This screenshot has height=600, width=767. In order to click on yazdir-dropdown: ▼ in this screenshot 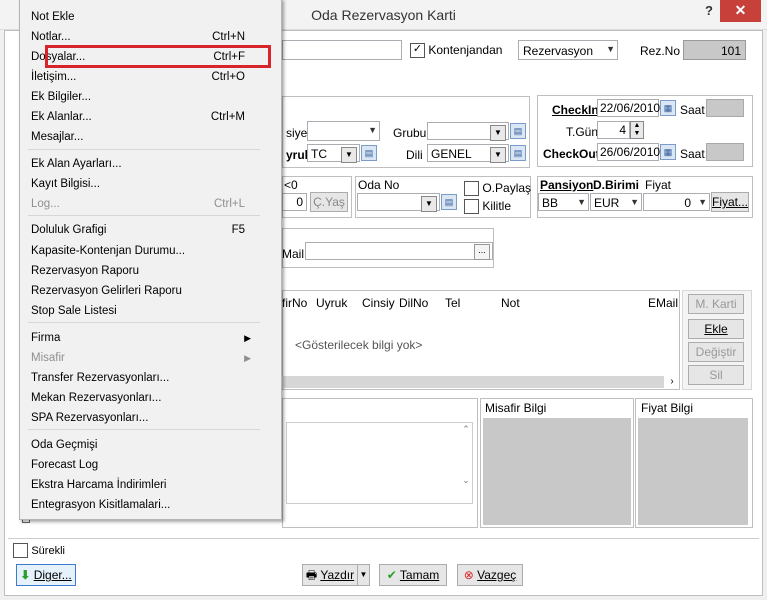, I will do `click(363, 575)`.